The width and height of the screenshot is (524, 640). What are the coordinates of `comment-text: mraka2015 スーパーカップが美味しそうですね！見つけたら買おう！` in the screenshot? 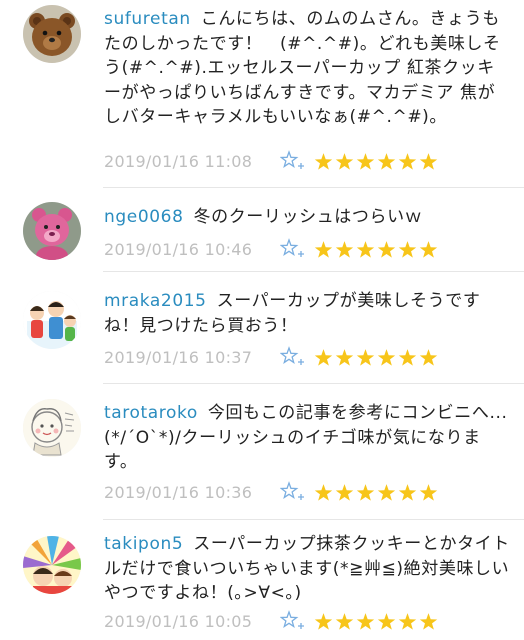 It's located at (307, 313).